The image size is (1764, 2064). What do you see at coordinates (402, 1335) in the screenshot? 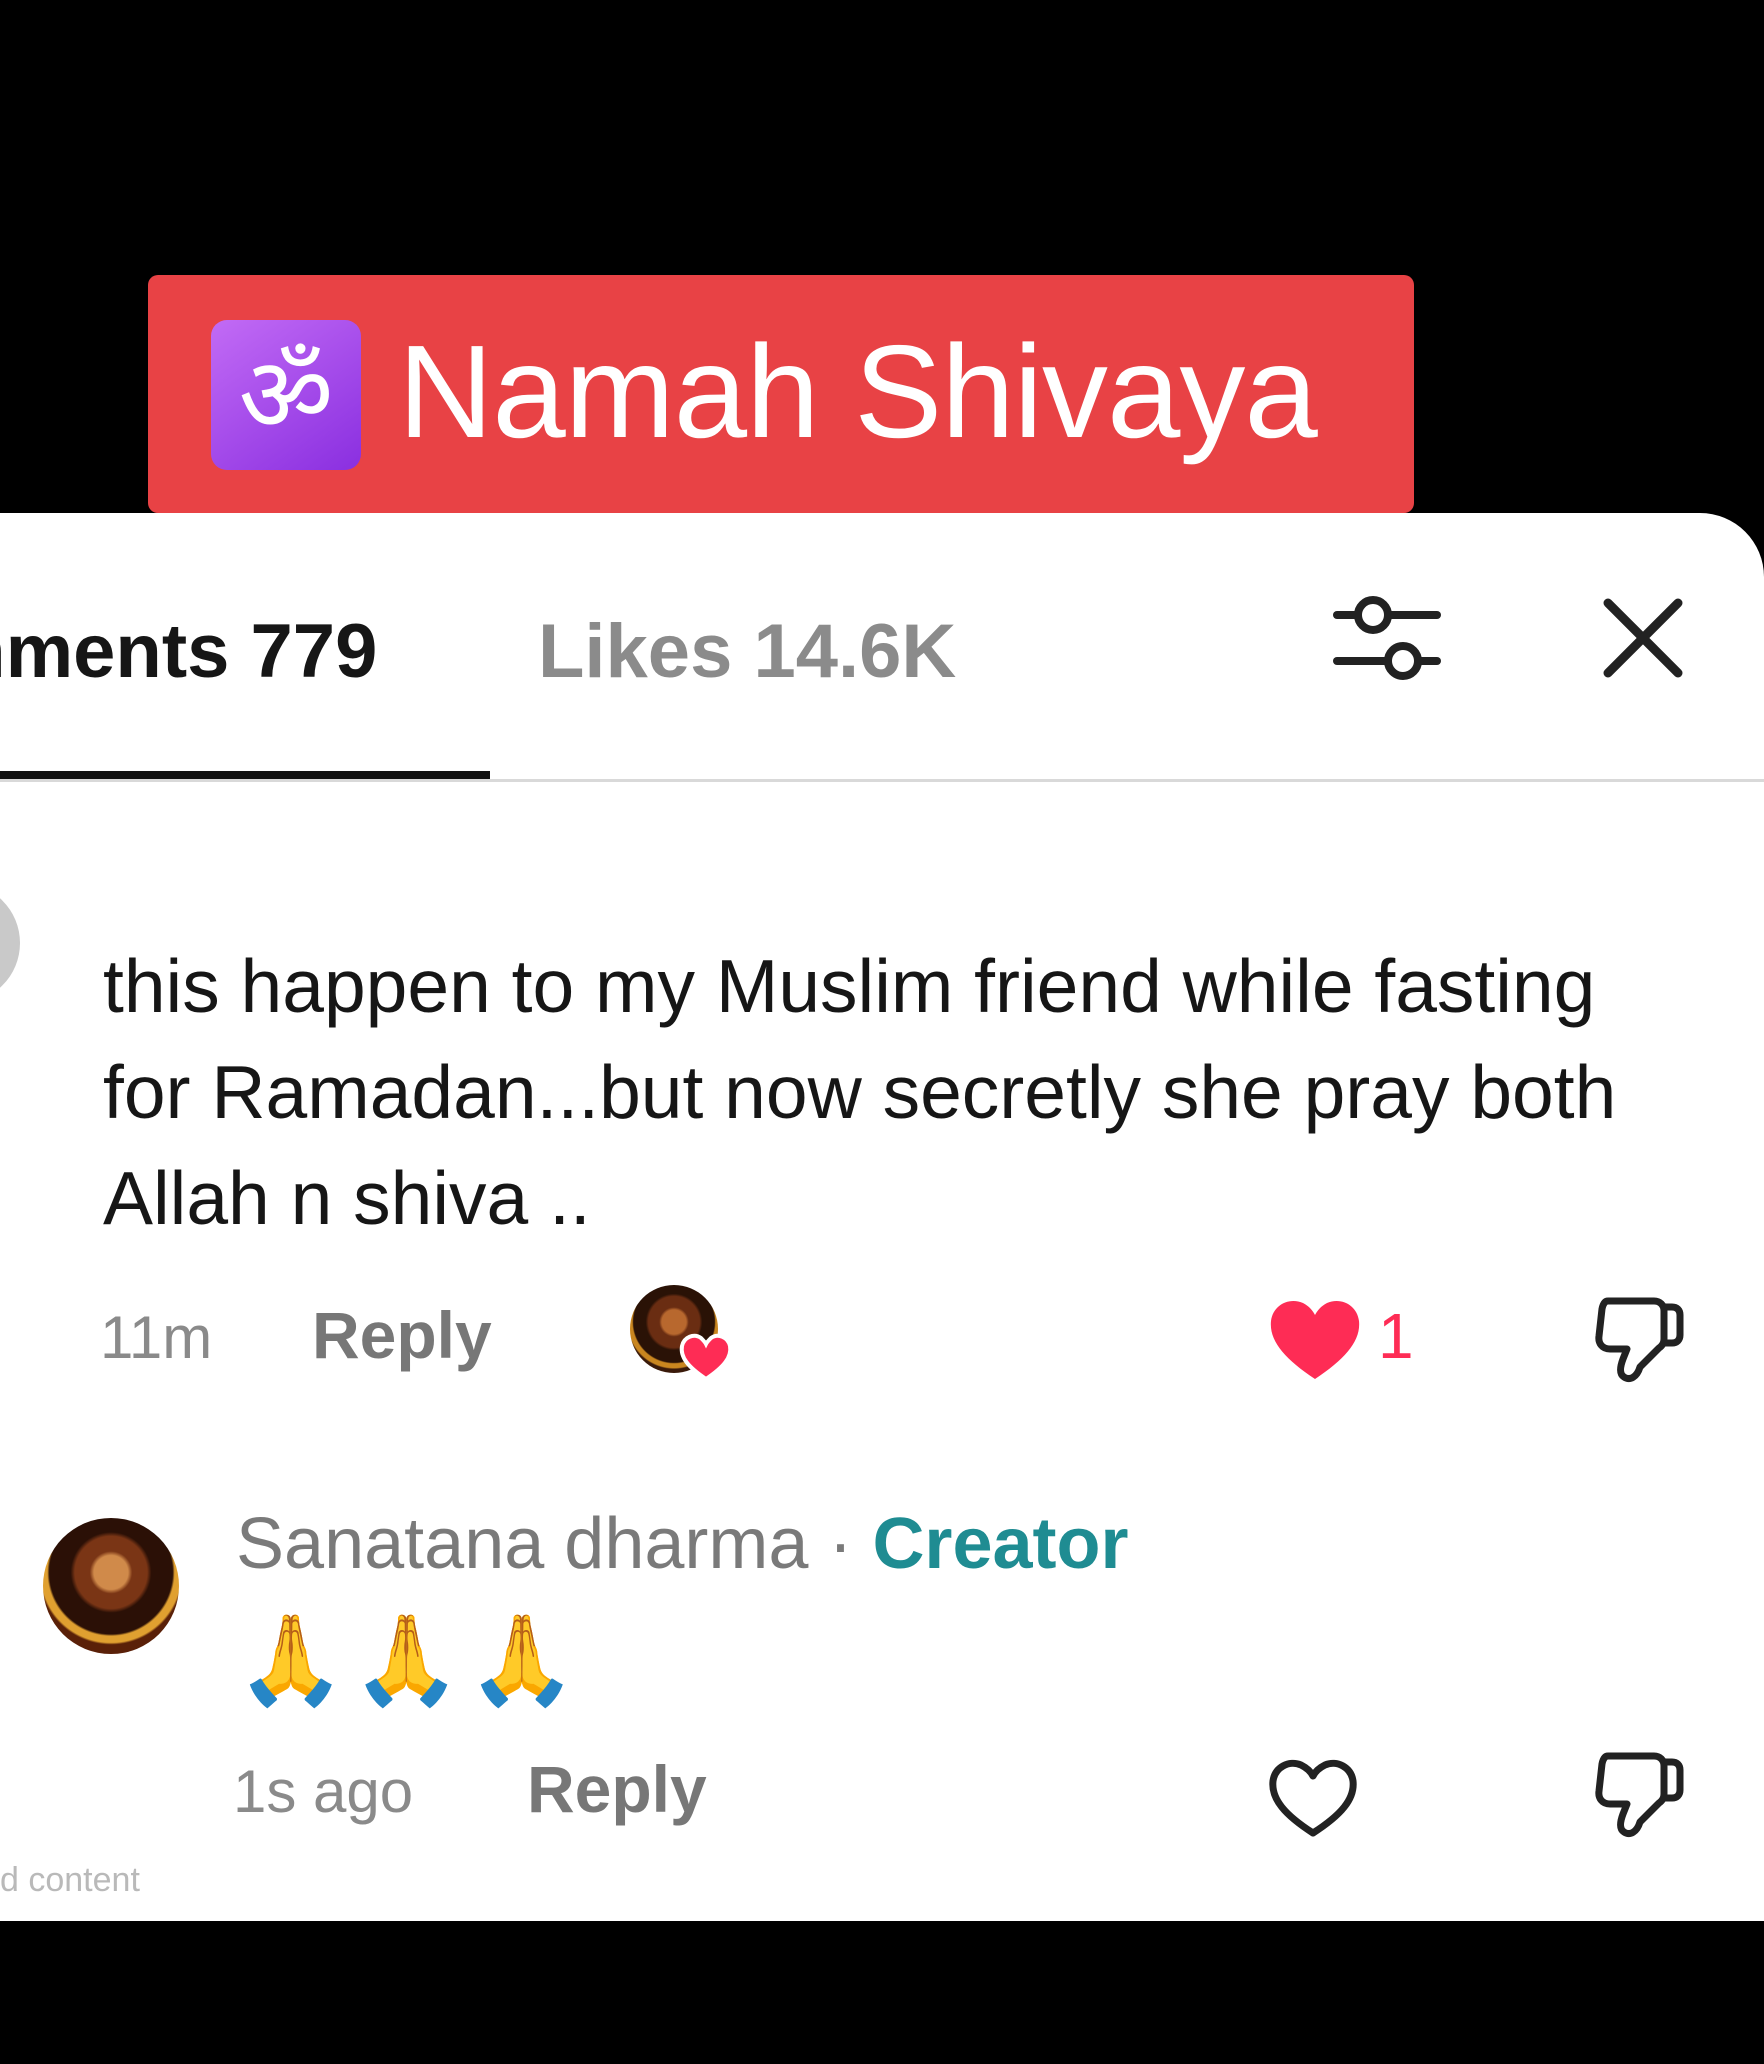
I see `comment-reply-button: Reply` at bounding box center [402, 1335].